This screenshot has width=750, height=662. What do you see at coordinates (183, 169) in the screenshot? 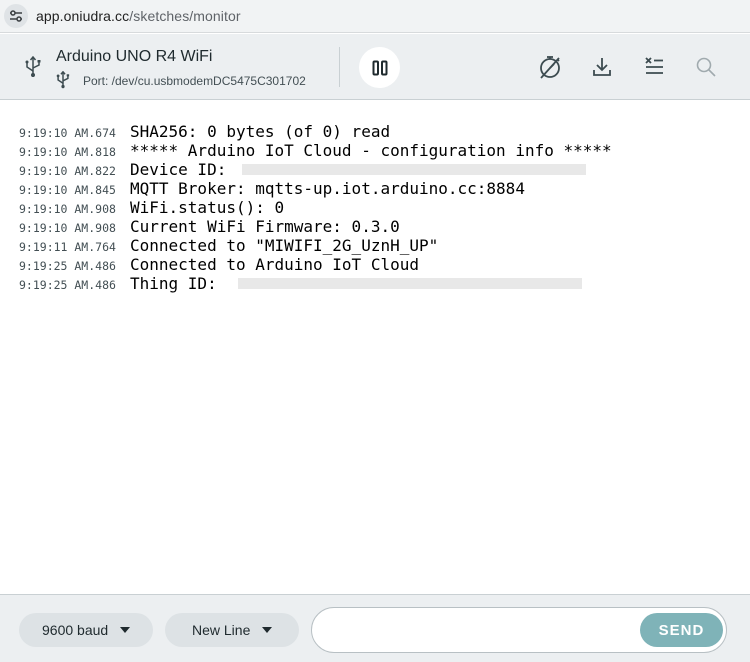
I see `log-message: Device ID:` at bounding box center [183, 169].